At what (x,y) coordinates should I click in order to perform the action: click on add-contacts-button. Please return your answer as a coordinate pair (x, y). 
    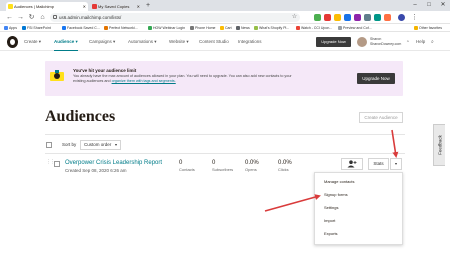
    Looking at the image, I should click on (352, 164).